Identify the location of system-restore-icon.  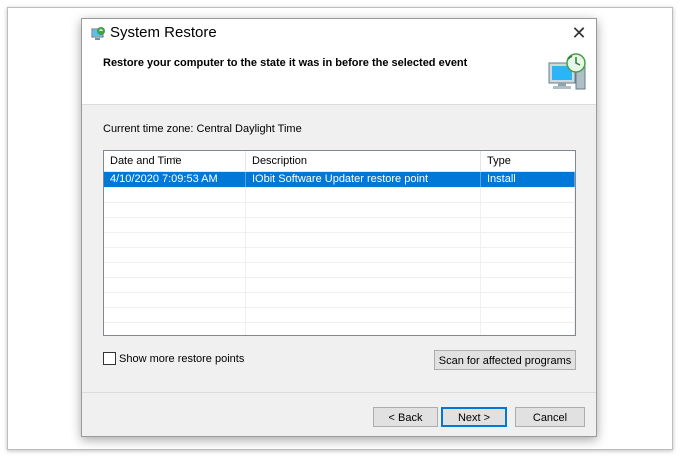
(98, 33).